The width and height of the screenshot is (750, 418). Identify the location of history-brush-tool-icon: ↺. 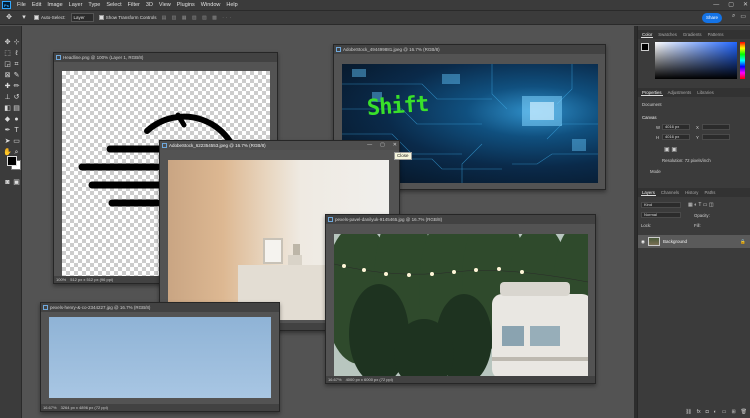
(16, 97).